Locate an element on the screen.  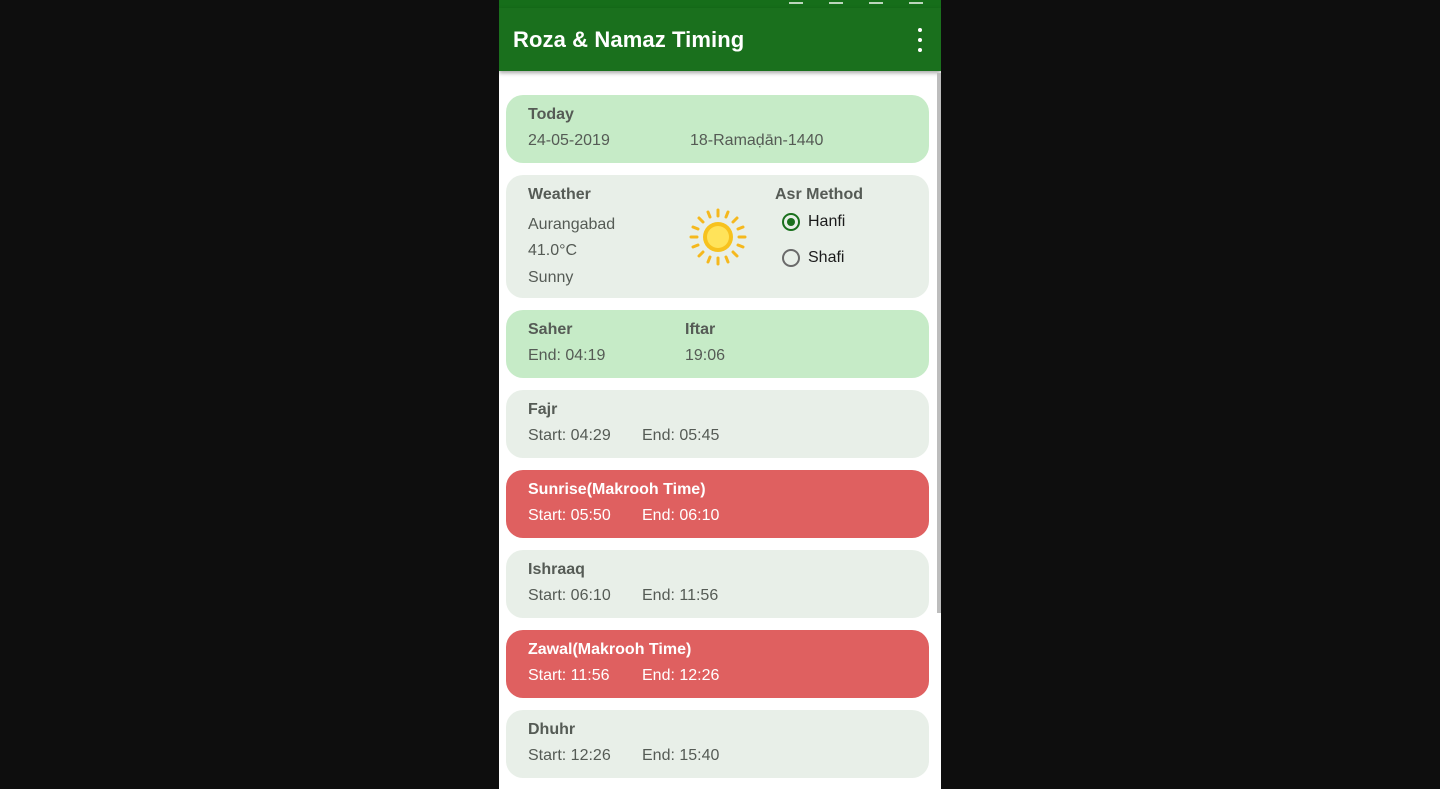
signal-icon is located at coordinates (796, 2).